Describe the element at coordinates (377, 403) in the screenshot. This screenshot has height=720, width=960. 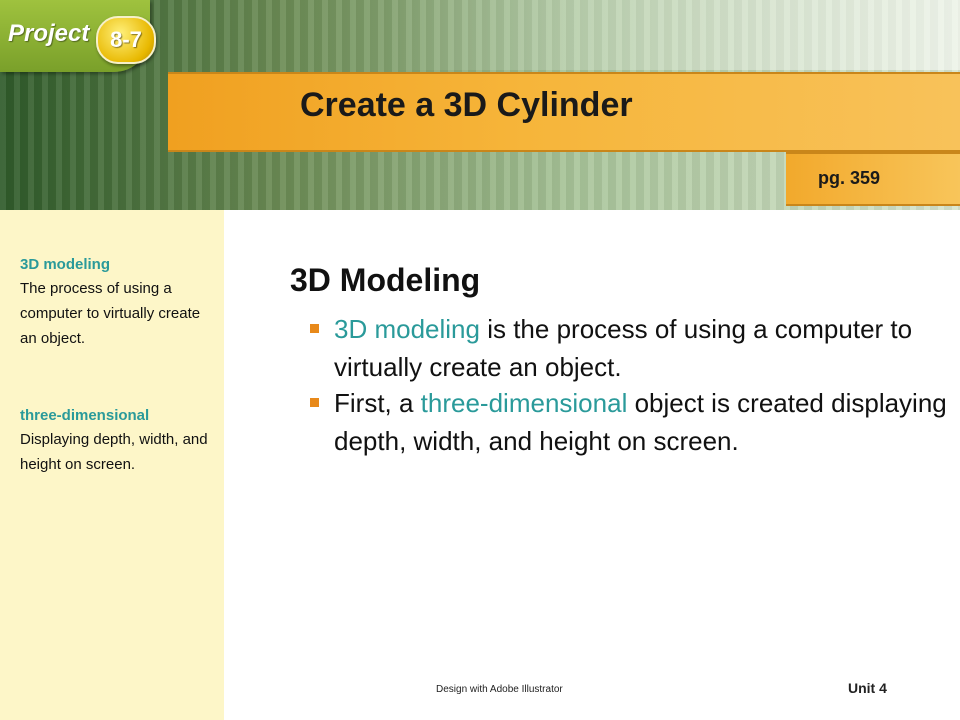
I see `bullet-pre: First, a` at that location.